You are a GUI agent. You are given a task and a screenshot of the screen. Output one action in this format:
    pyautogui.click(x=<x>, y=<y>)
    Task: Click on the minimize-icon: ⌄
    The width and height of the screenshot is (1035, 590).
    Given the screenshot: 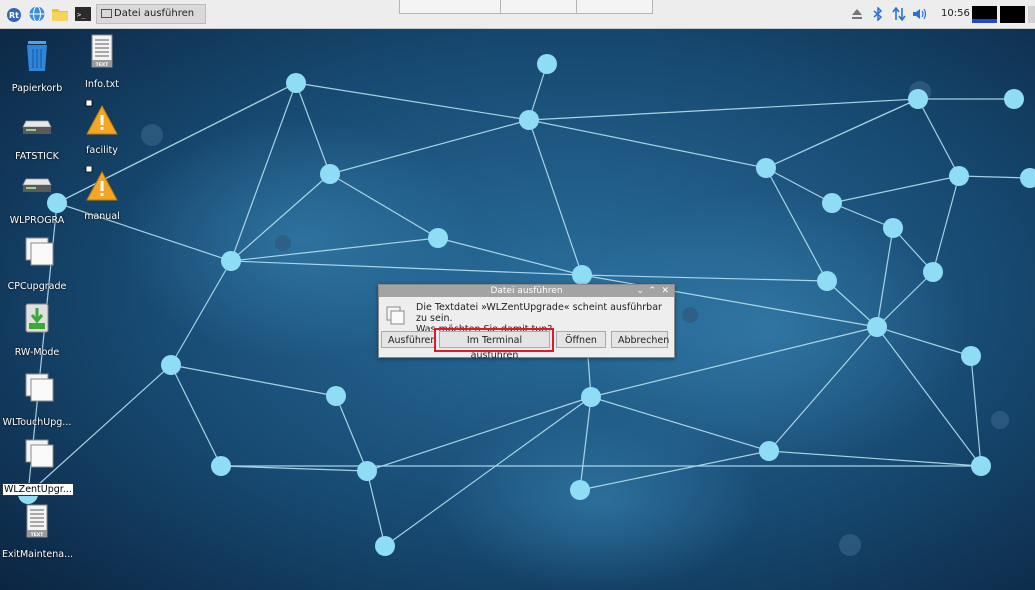 What is the action you would take?
    pyautogui.click(x=640, y=291)
    